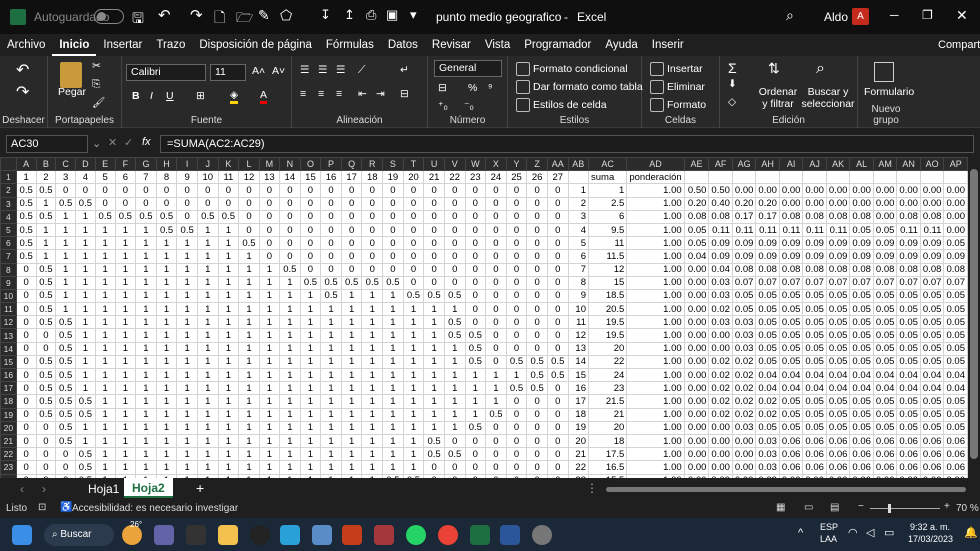  Describe the element at coordinates (443, 106) in the screenshot. I see `increase-decimal-icon: ⁺₀` at that location.